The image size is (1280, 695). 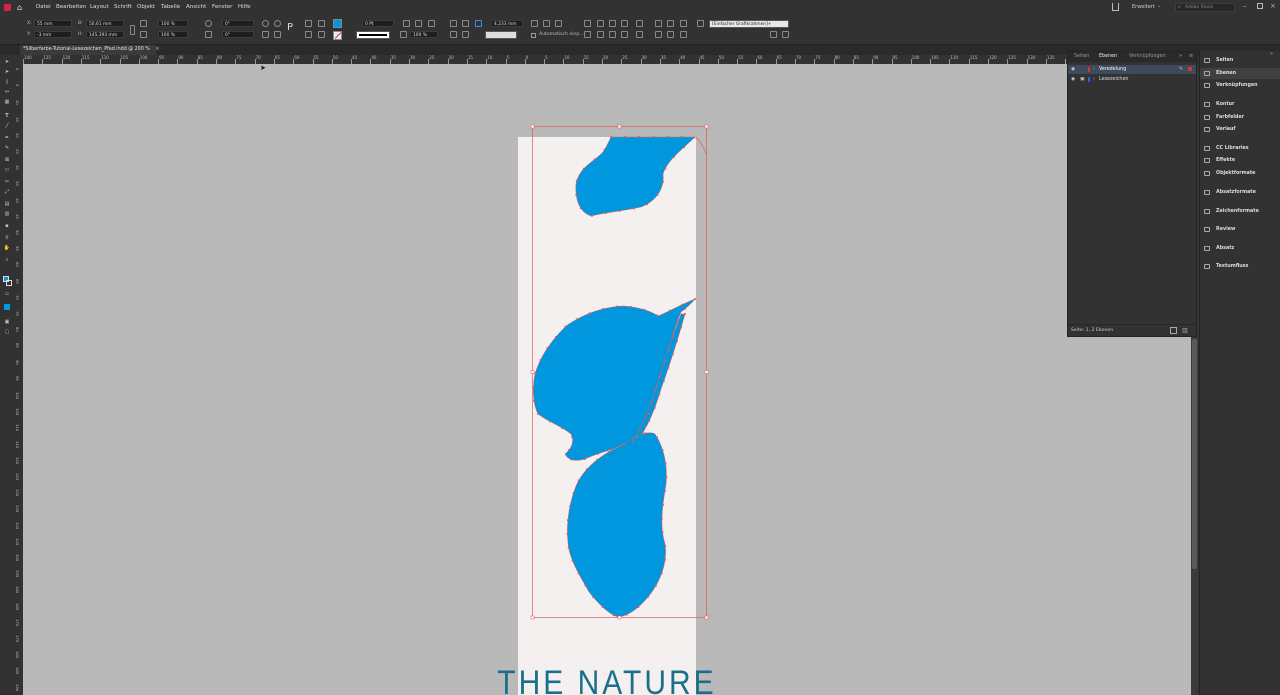 I want to click on dock-item-verknuepfungen: Verknüpfungen, so click(x=1240, y=85).